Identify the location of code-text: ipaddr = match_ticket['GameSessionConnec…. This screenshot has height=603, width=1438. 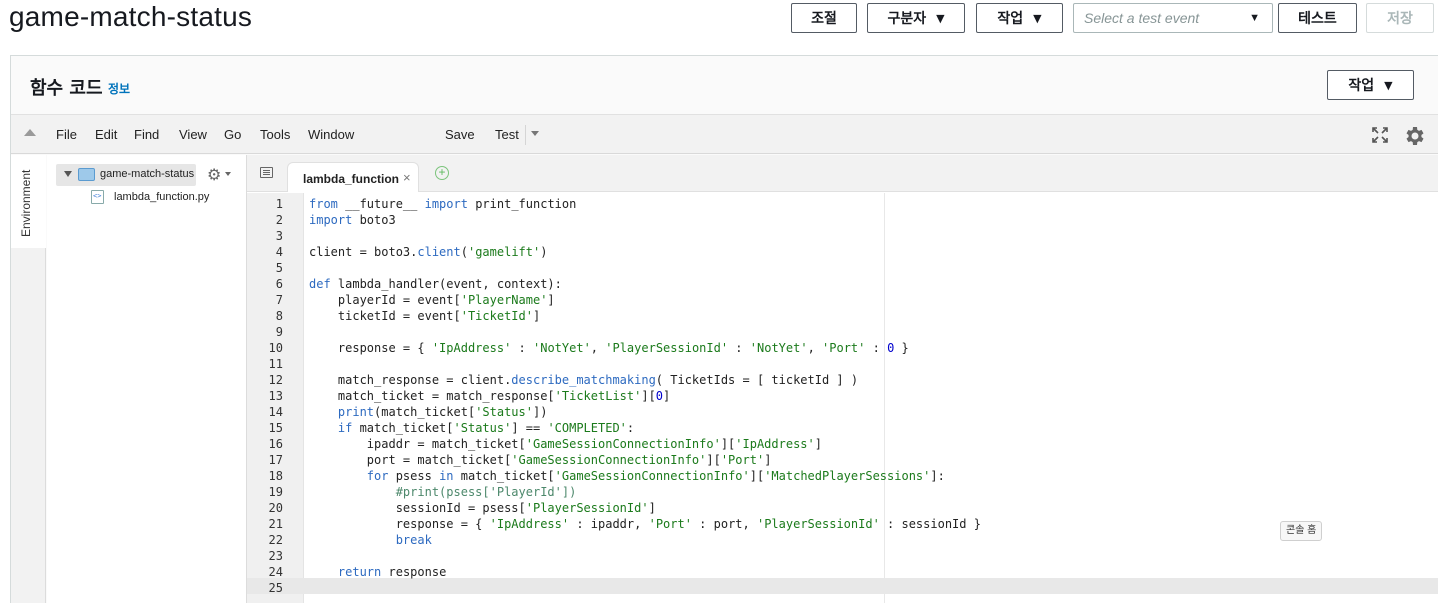
(565, 444).